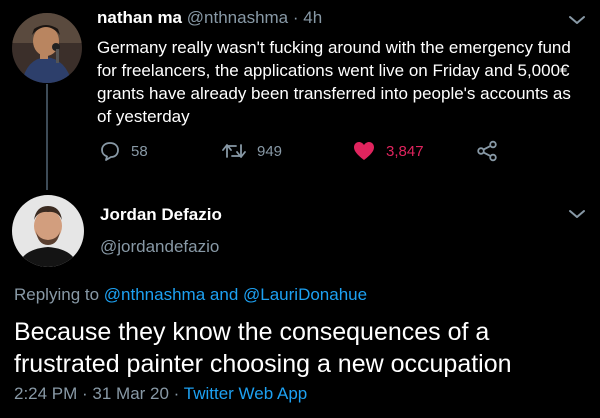 This screenshot has height=418, width=600. I want to click on reply-author-name: Jordan Defazio, so click(161, 215).